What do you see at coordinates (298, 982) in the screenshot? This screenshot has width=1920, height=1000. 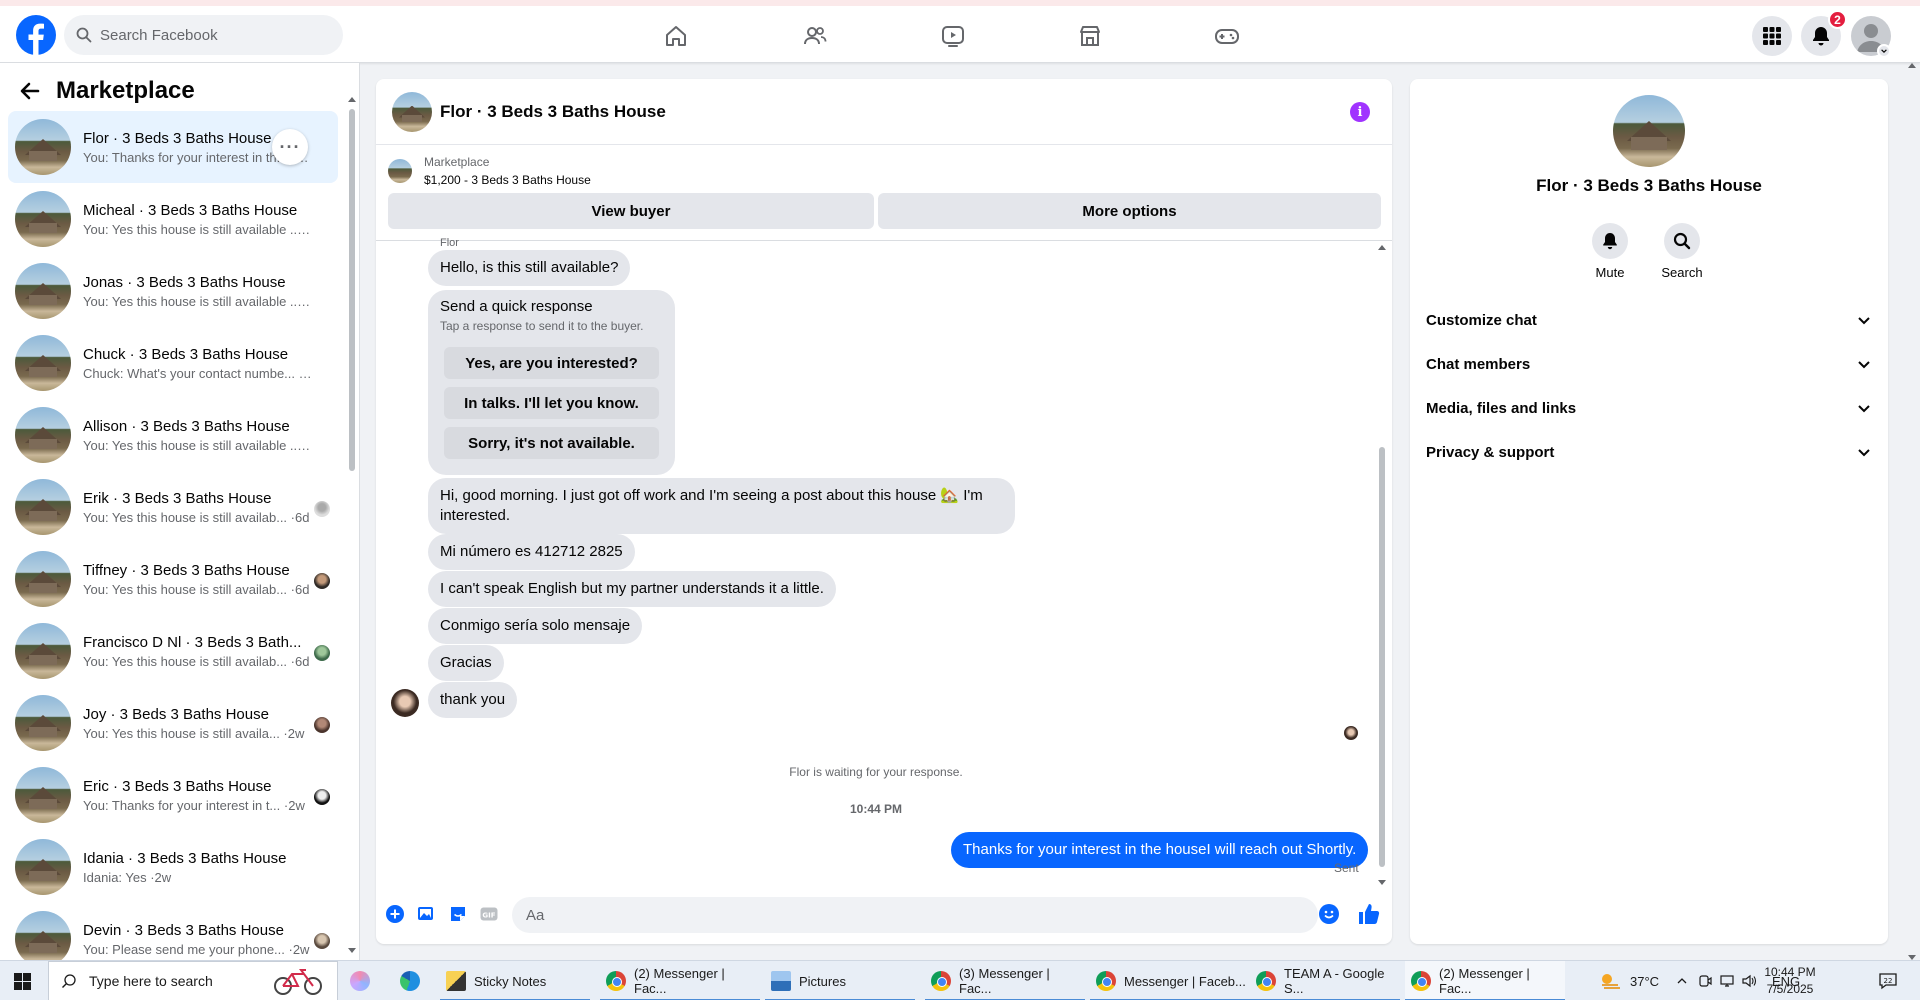 I see `bicycle-icon` at bounding box center [298, 982].